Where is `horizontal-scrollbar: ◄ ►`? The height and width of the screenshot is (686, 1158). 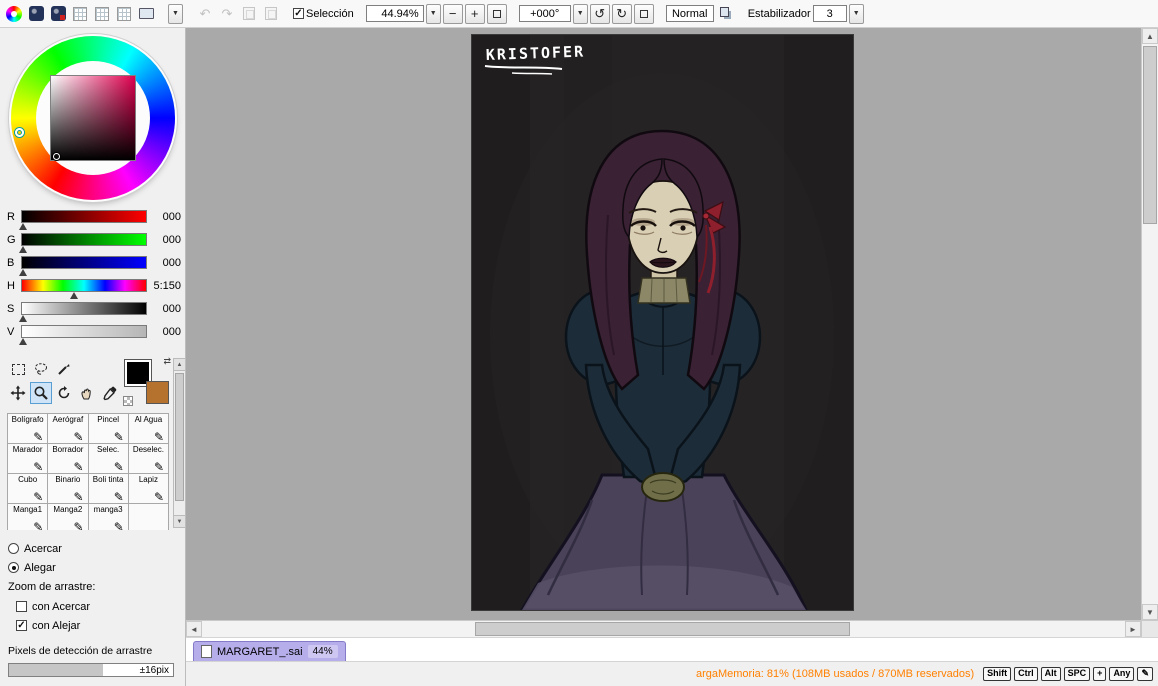
horizontal-scrollbar: ◄ ► is located at coordinates (672, 628).